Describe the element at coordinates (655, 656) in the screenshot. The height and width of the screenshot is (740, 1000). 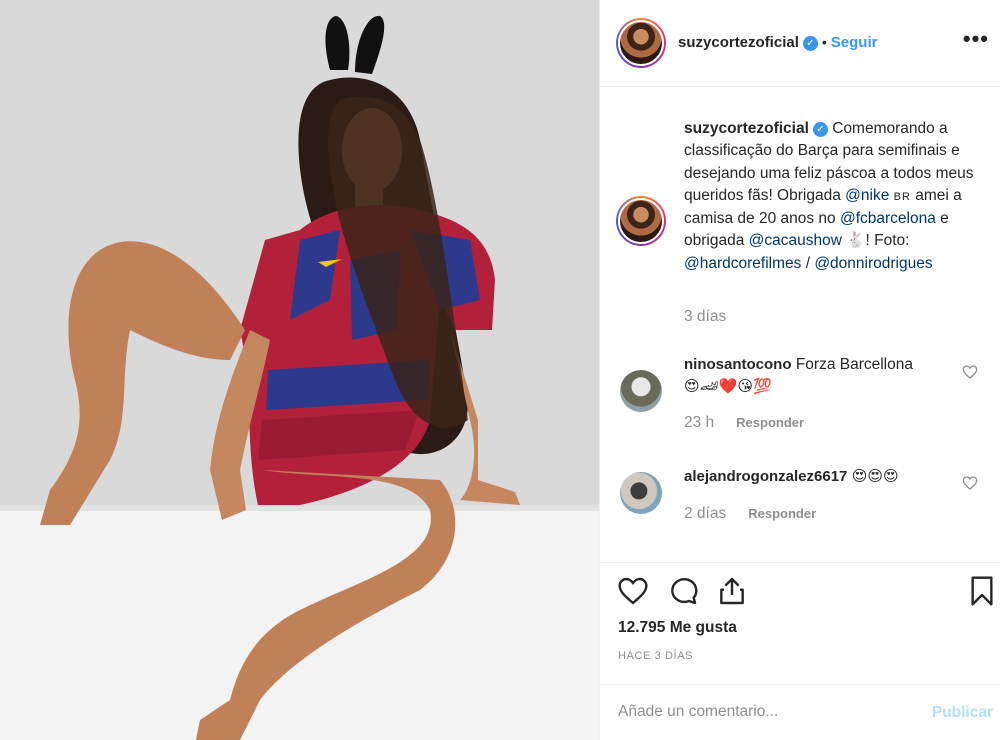
I see `post-age: HACE 3 DÍAS` at that location.